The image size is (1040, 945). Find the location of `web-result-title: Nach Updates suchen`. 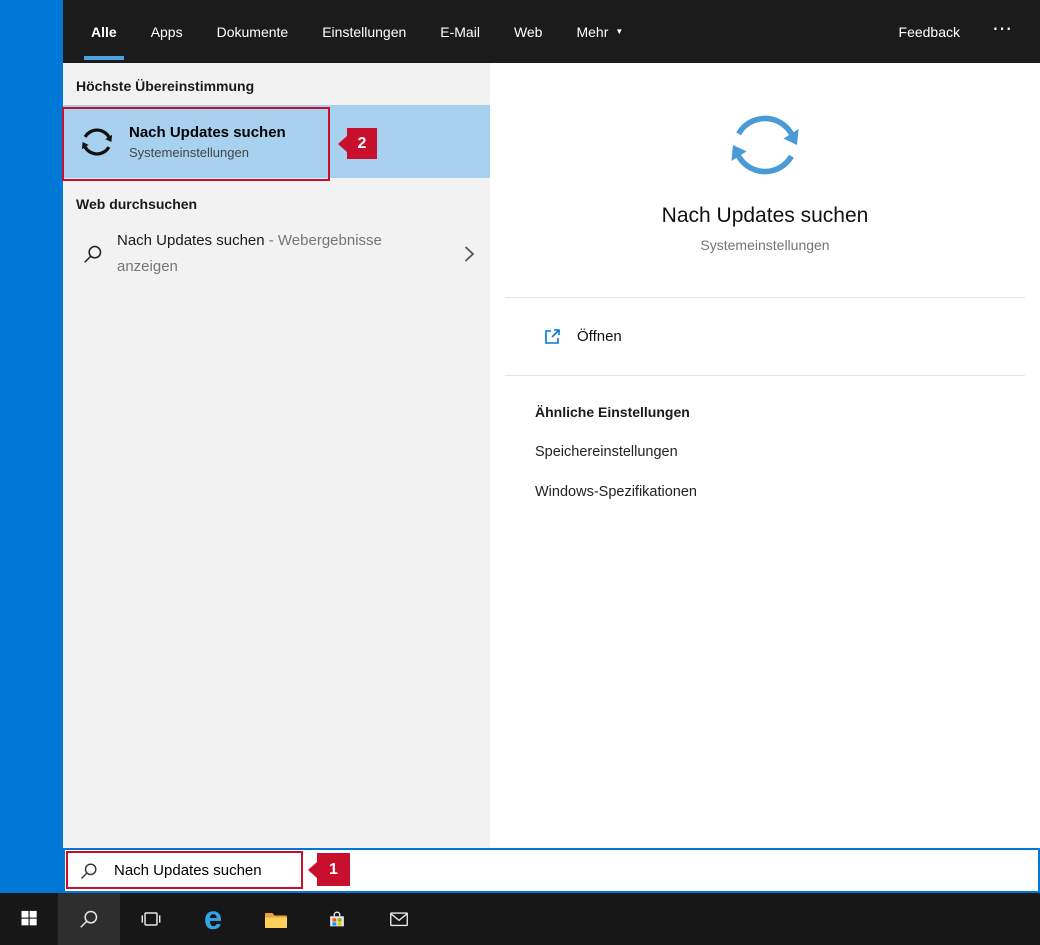

web-result-title: Nach Updates suchen is located at coordinates (191, 240).